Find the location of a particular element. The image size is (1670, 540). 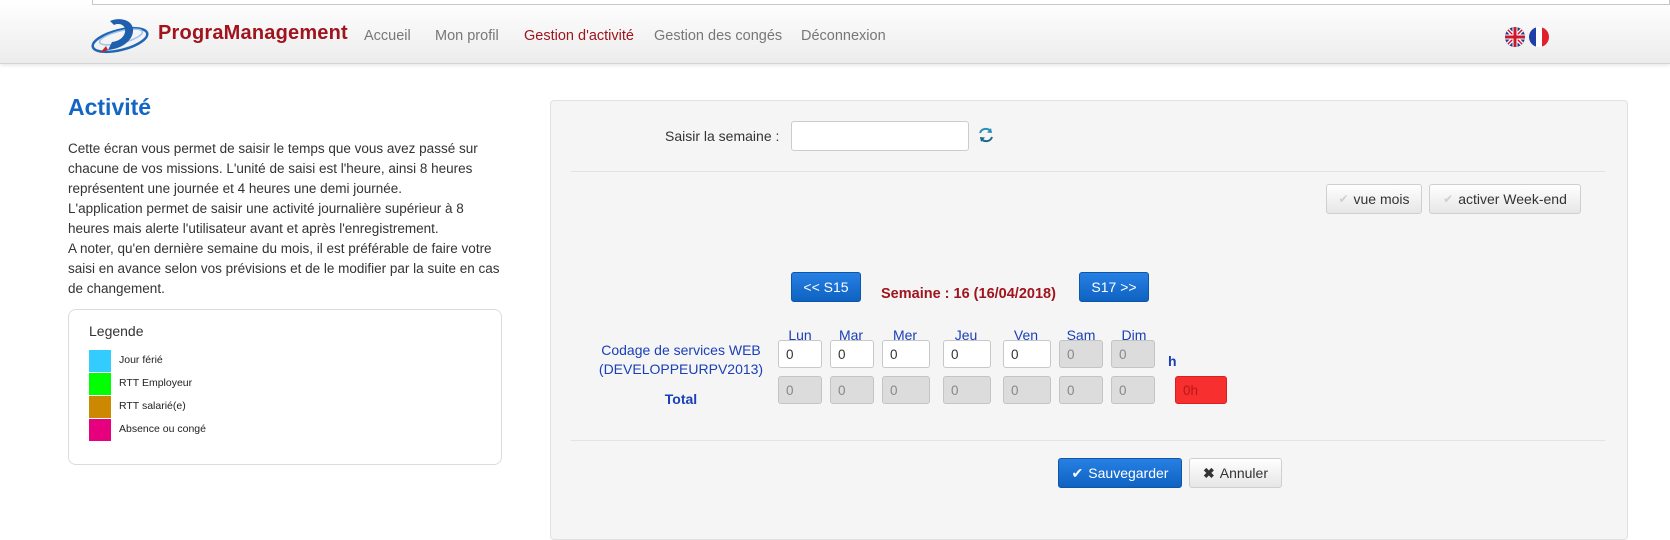

save-label: Sauvegarder is located at coordinates (1128, 473).